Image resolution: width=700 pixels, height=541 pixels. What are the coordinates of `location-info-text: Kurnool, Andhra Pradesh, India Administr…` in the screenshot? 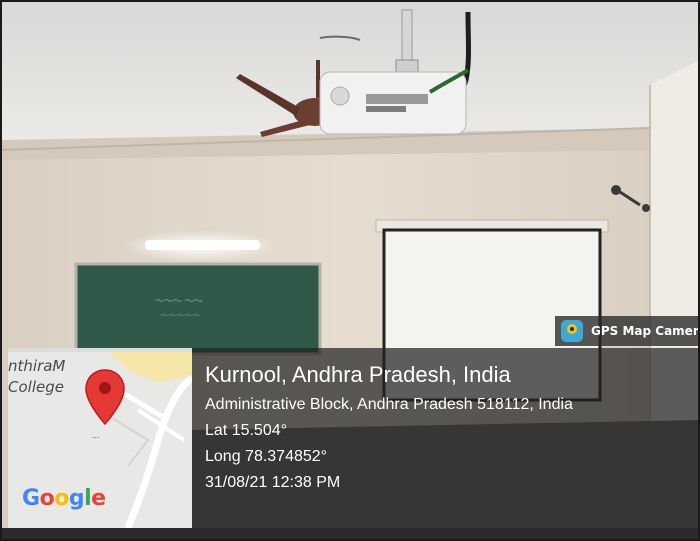 It's located at (389, 427).